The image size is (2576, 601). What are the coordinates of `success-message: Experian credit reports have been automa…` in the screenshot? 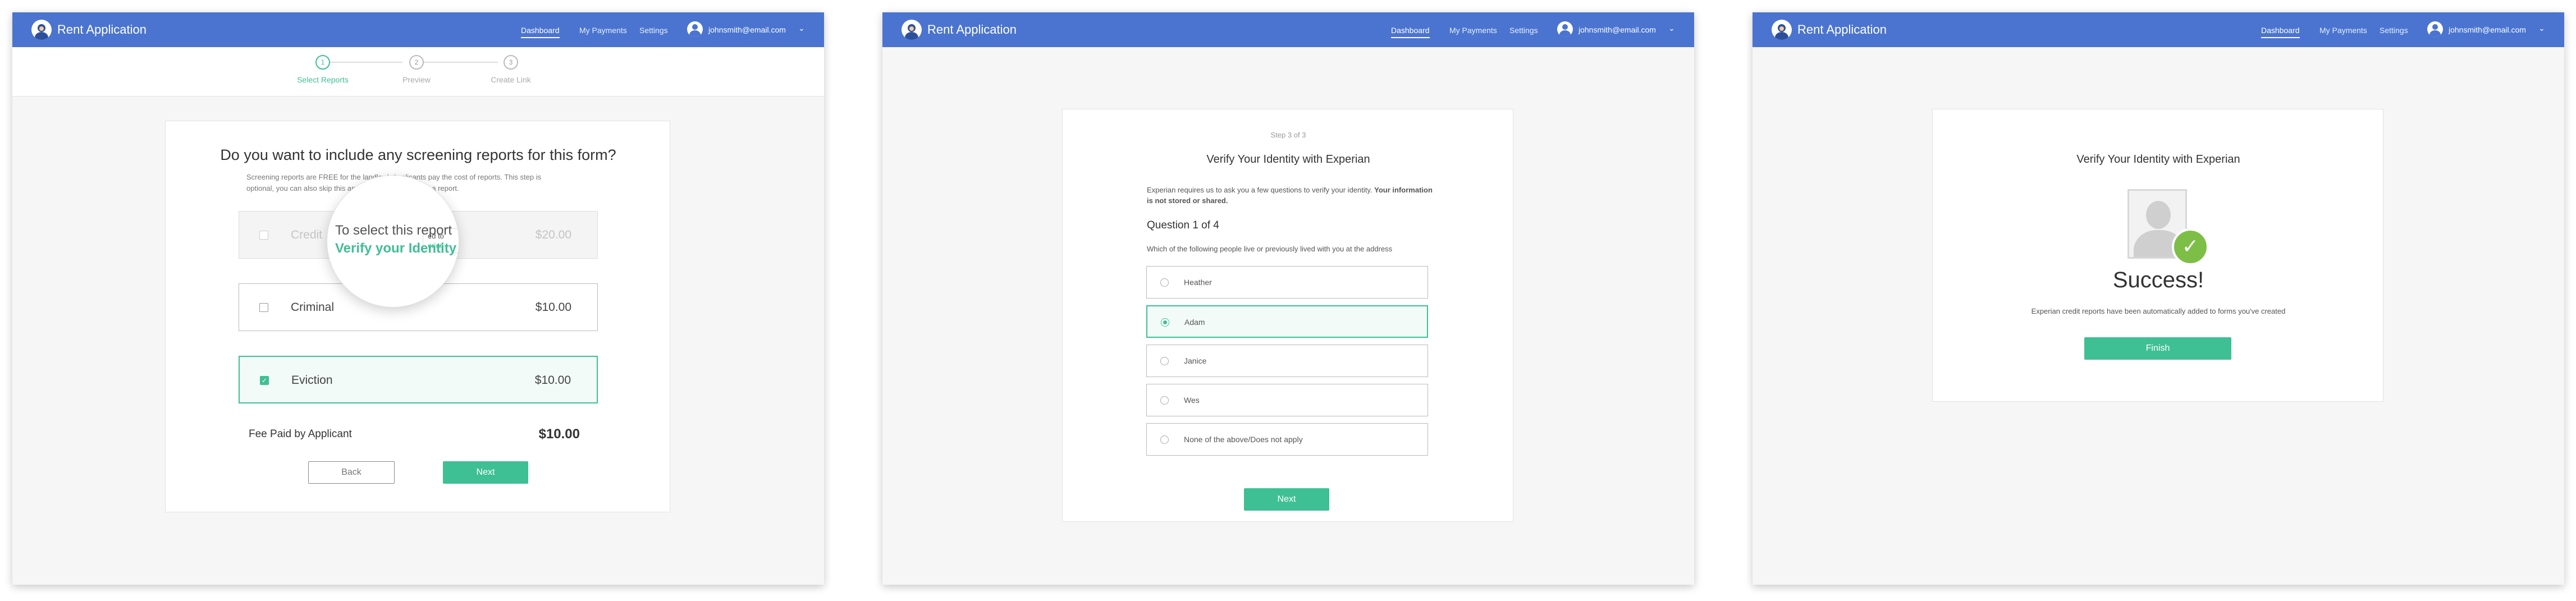 It's located at (2158, 311).